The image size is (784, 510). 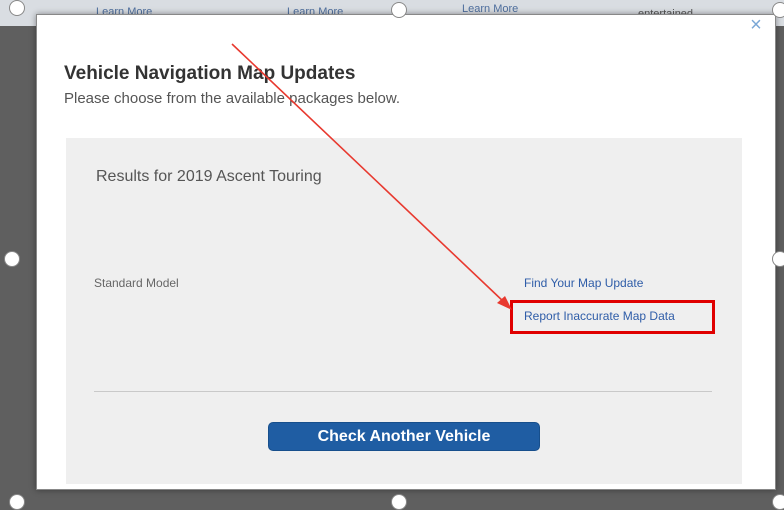 What do you see at coordinates (403, 391) in the screenshot?
I see `divider` at bounding box center [403, 391].